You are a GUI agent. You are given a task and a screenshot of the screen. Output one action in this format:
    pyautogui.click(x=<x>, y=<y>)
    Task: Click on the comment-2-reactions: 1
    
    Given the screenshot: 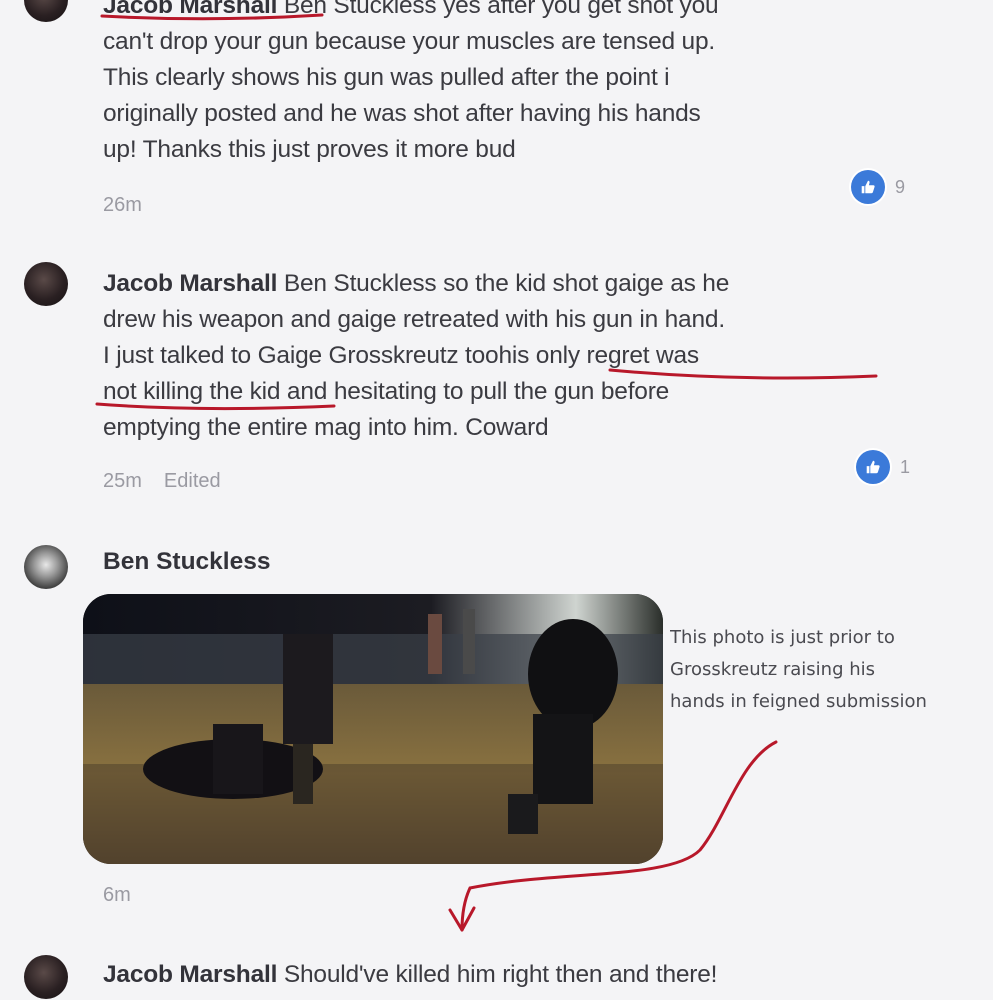 What is the action you would take?
    pyautogui.click(x=883, y=467)
    